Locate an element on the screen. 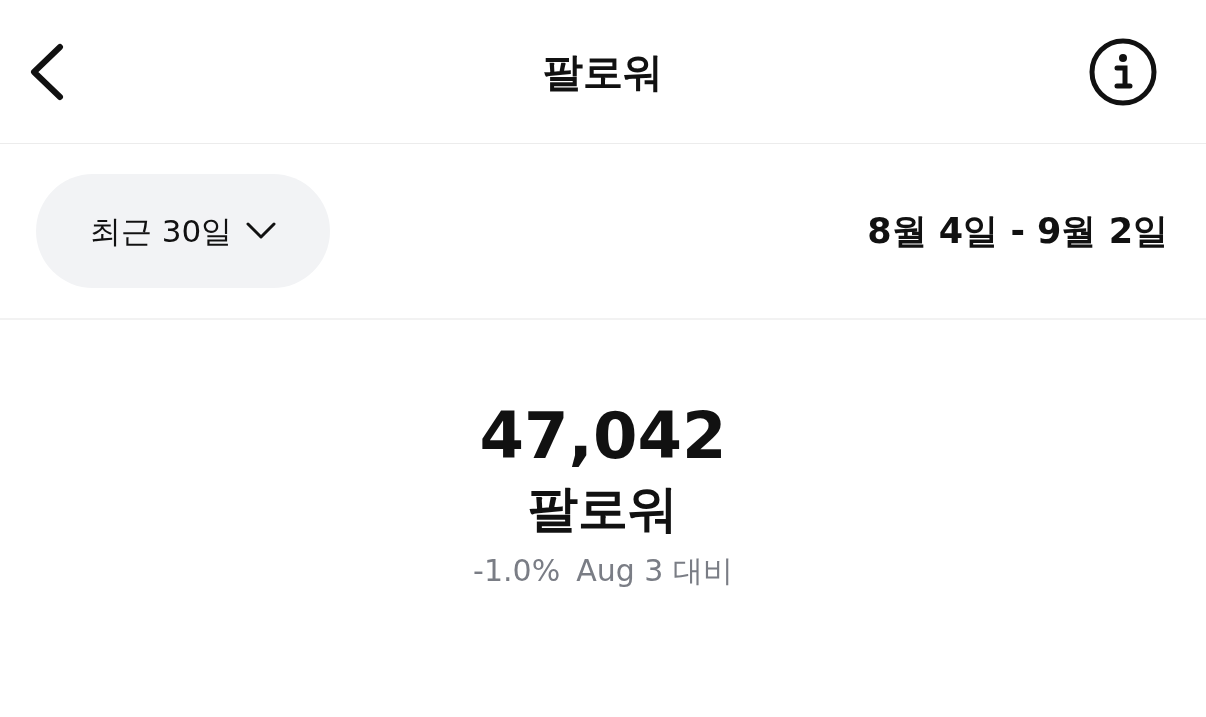  follower-count: 47,042 is located at coordinates (603, 436).